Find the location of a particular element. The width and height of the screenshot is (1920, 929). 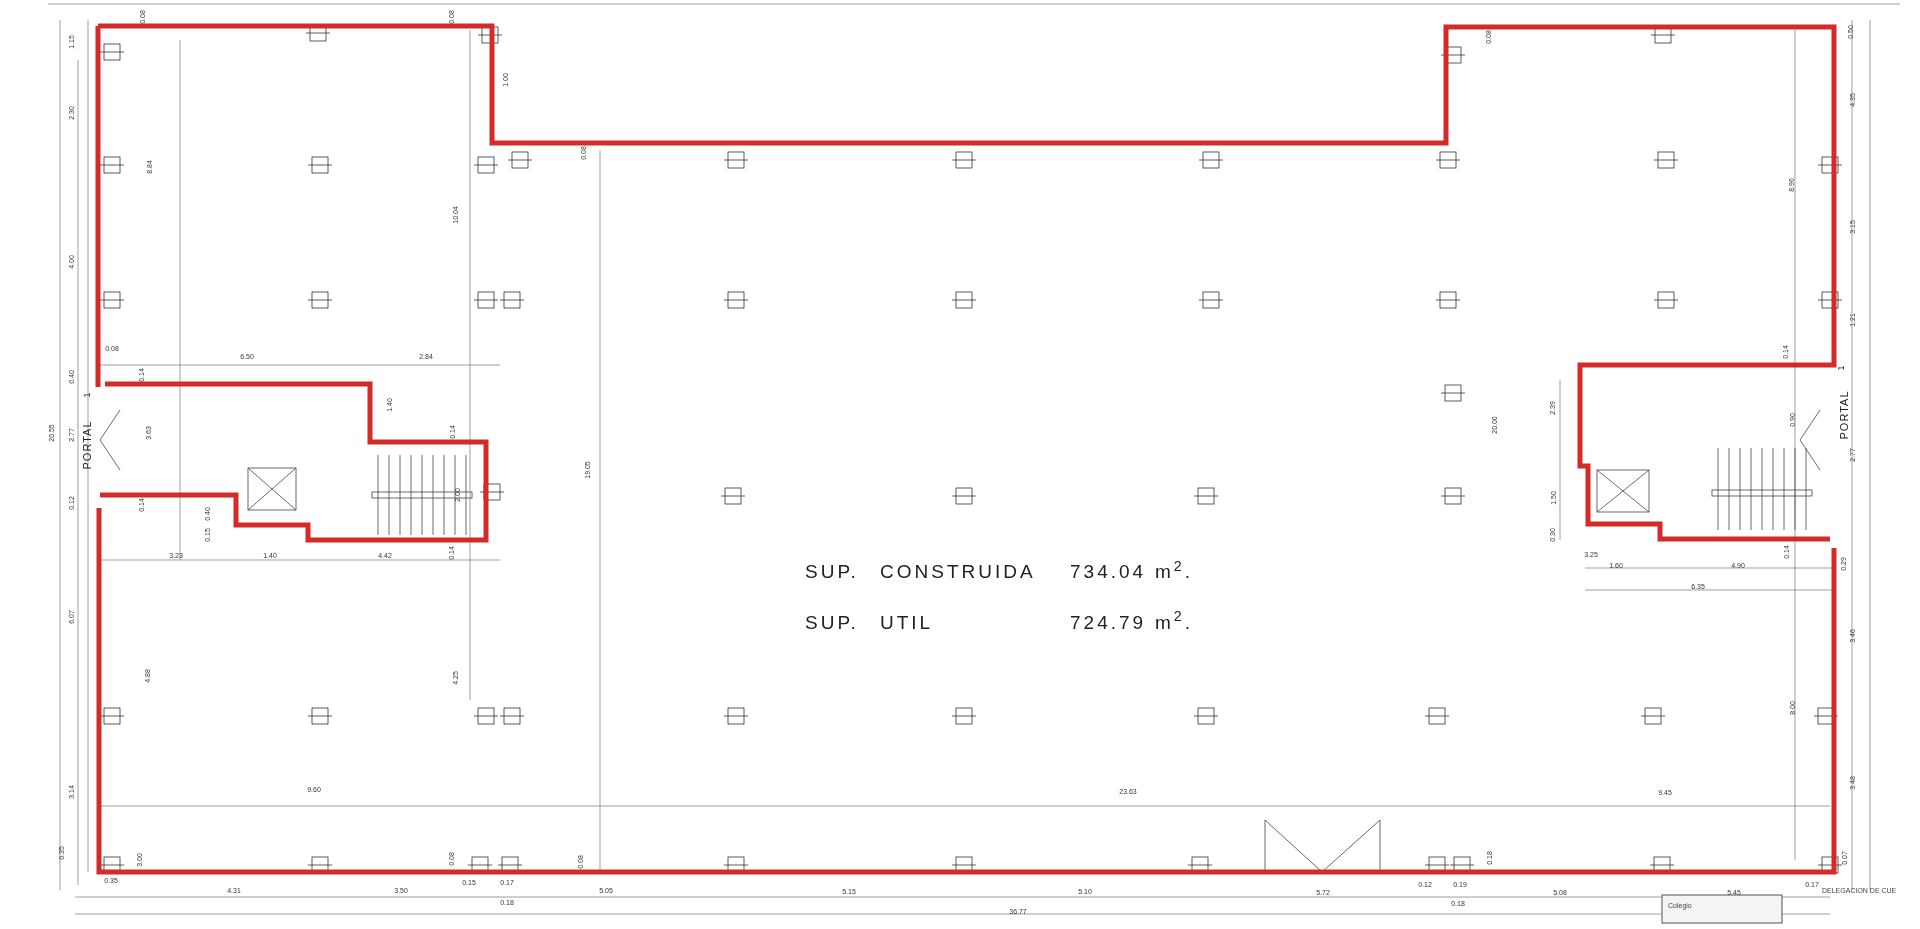

area-name: UTIL is located at coordinates (907, 622).